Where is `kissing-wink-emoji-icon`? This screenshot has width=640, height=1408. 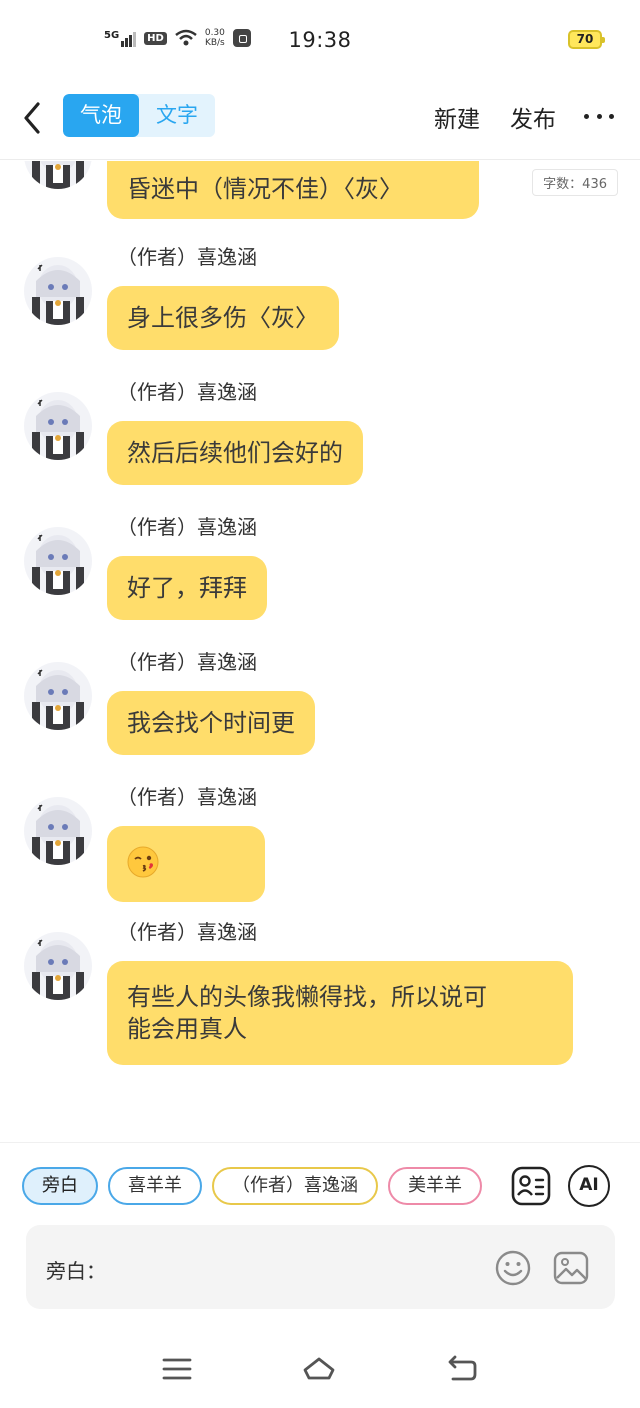
kissing-wink-emoji-icon is located at coordinates (143, 862).